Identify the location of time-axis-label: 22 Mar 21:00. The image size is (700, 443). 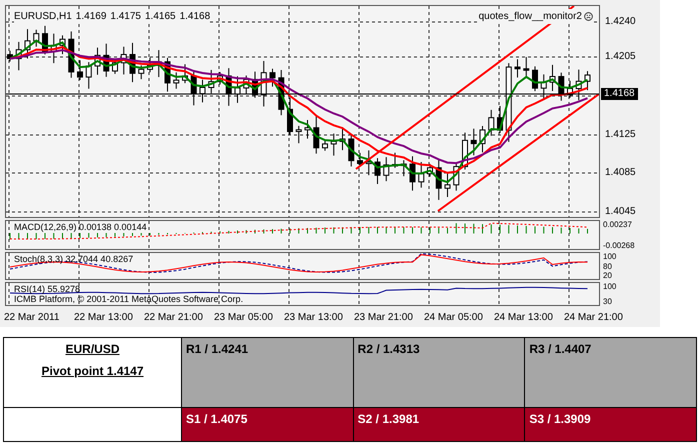
(174, 317).